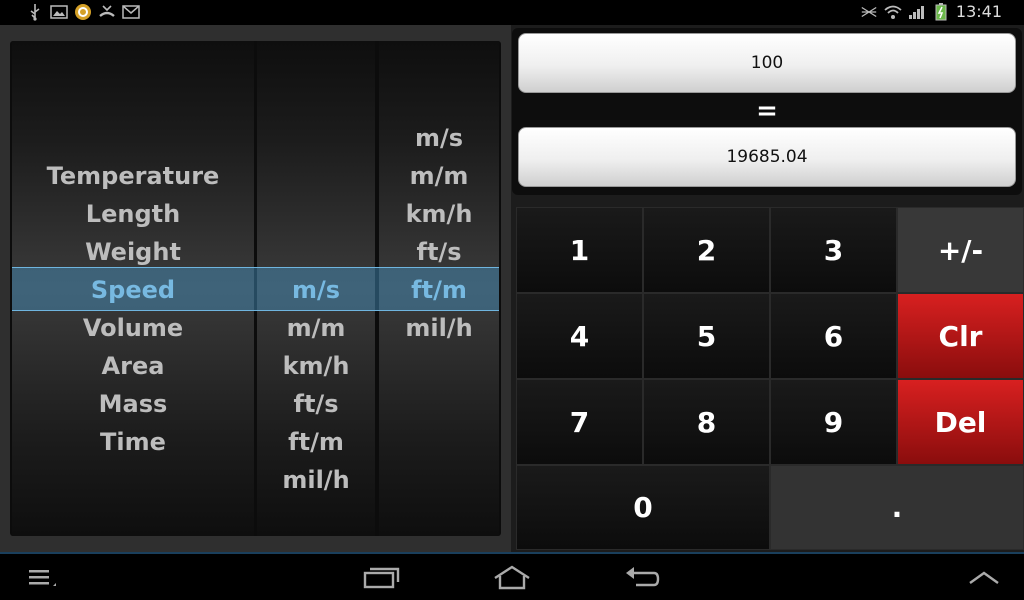 This screenshot has height=600, width=1024. Describe the element at coordinates (579, 250) in the screenshot. I see `key-1: 1` at that location.